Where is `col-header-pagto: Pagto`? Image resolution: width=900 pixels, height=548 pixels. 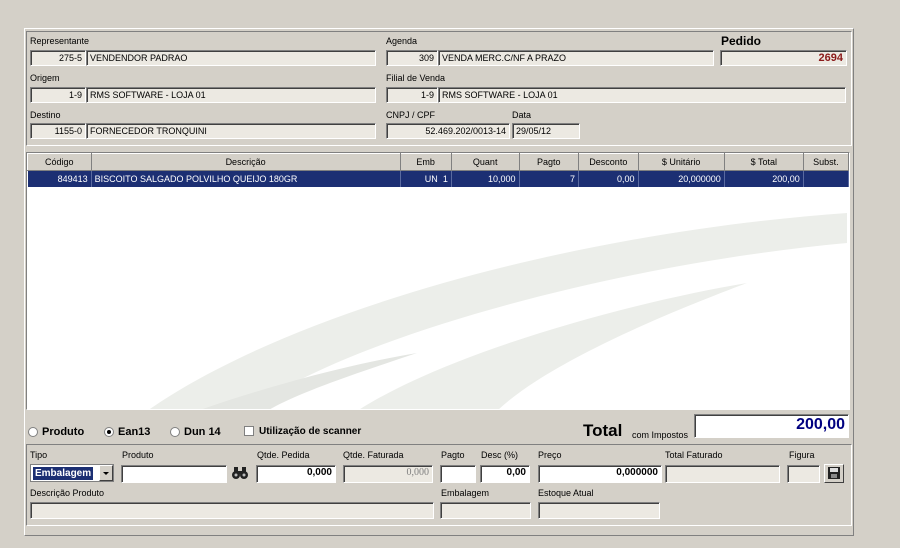 col-header-pagto: Pagto is located at coordinates (549, 162).